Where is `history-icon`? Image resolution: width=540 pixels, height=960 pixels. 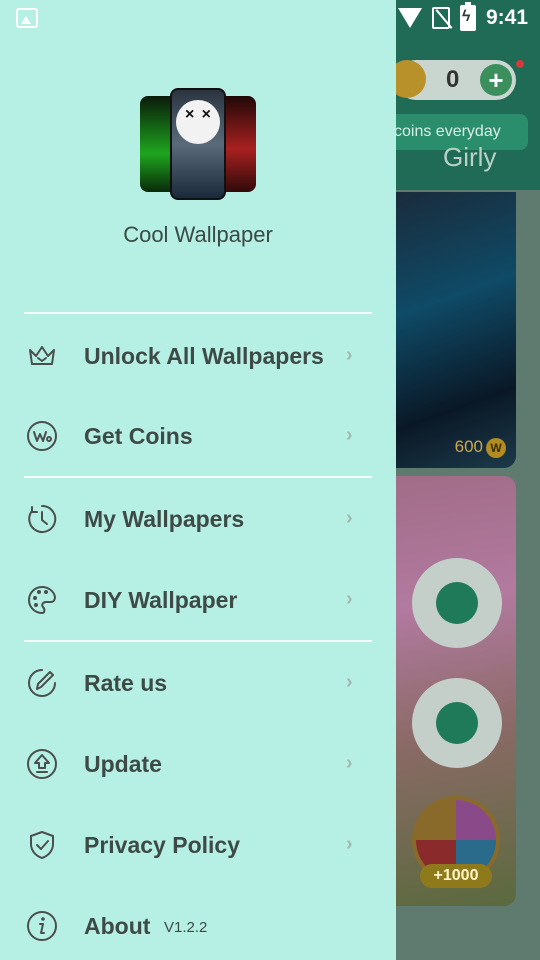 history-icon is located at coordinates (42, 518).